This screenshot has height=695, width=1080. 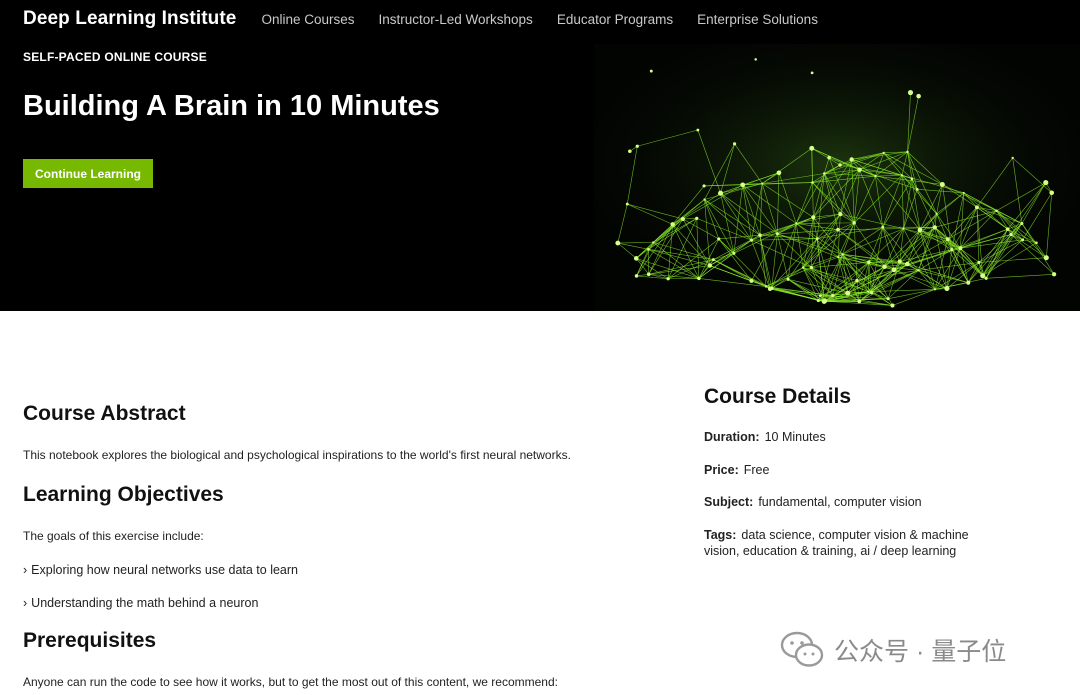 I want to click on detail-label: Subject:, so click(x=729, y=502).